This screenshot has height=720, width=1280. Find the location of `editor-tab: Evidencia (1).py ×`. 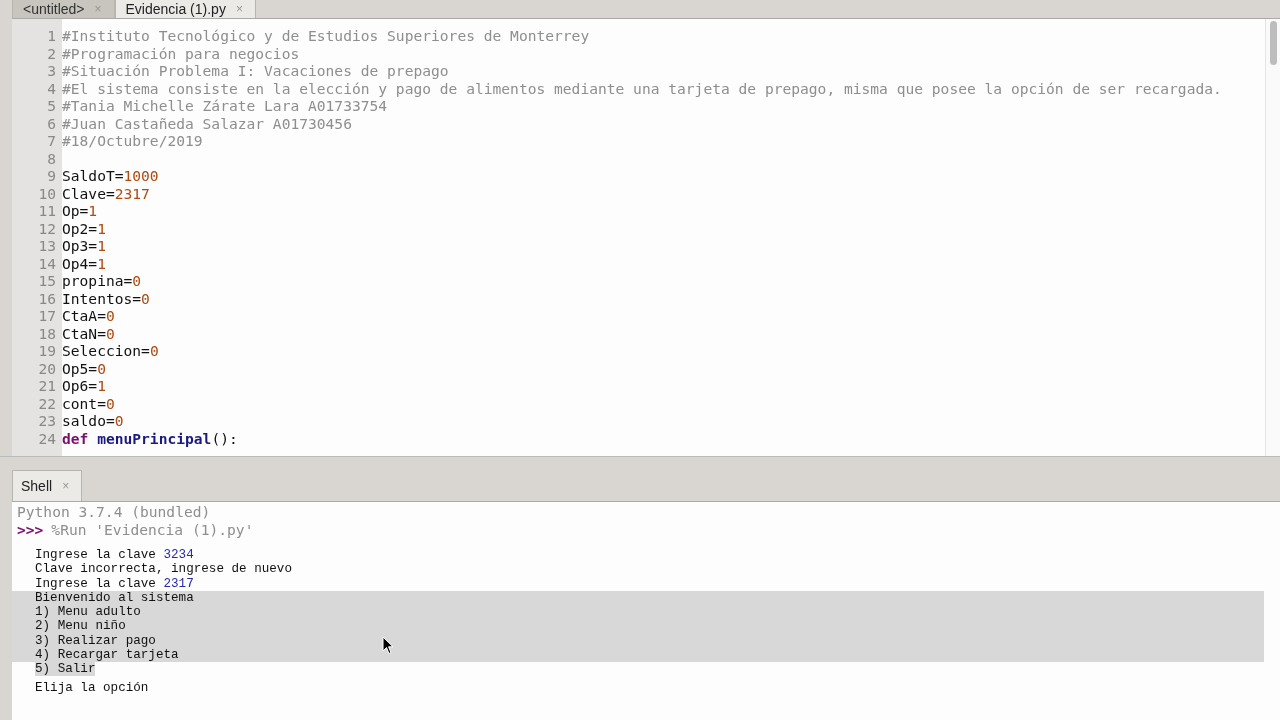

editor-tab: Evidencia (1).py × is located at coordinates (185, 9).